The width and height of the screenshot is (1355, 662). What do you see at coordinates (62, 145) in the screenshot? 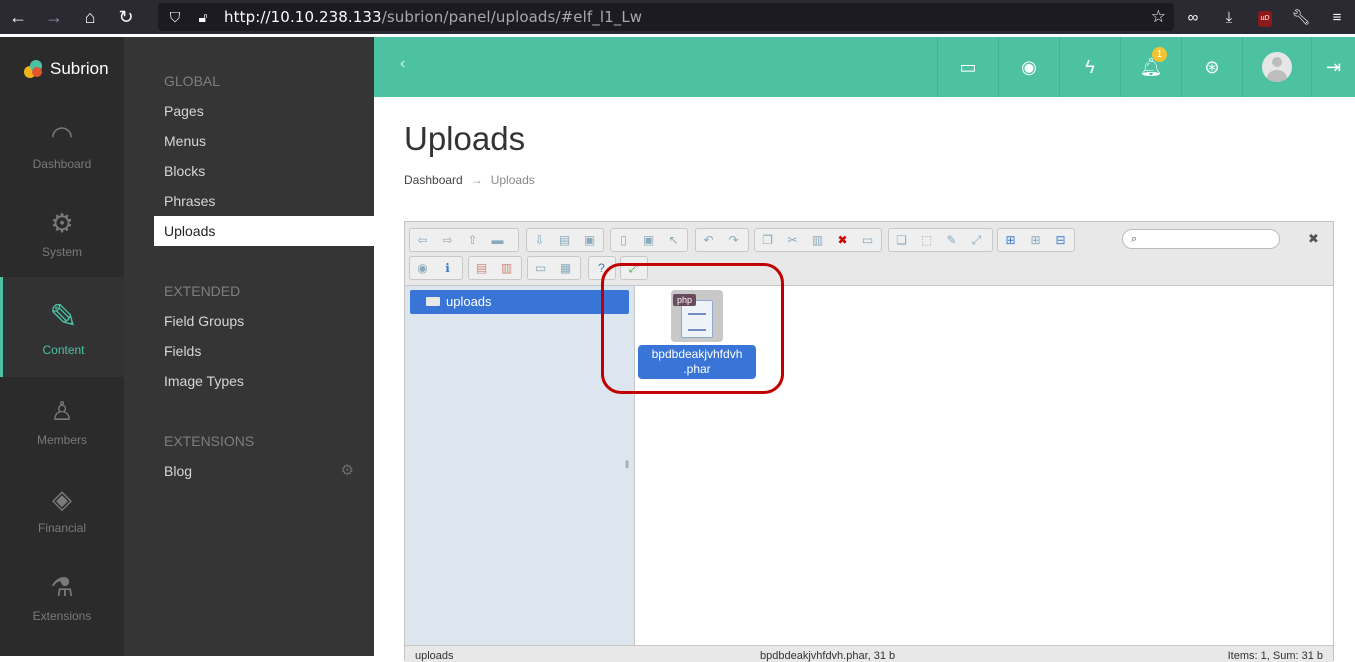
I see `nav-dashboard: ◠ Dashboard` at bounding box center [62, 145].